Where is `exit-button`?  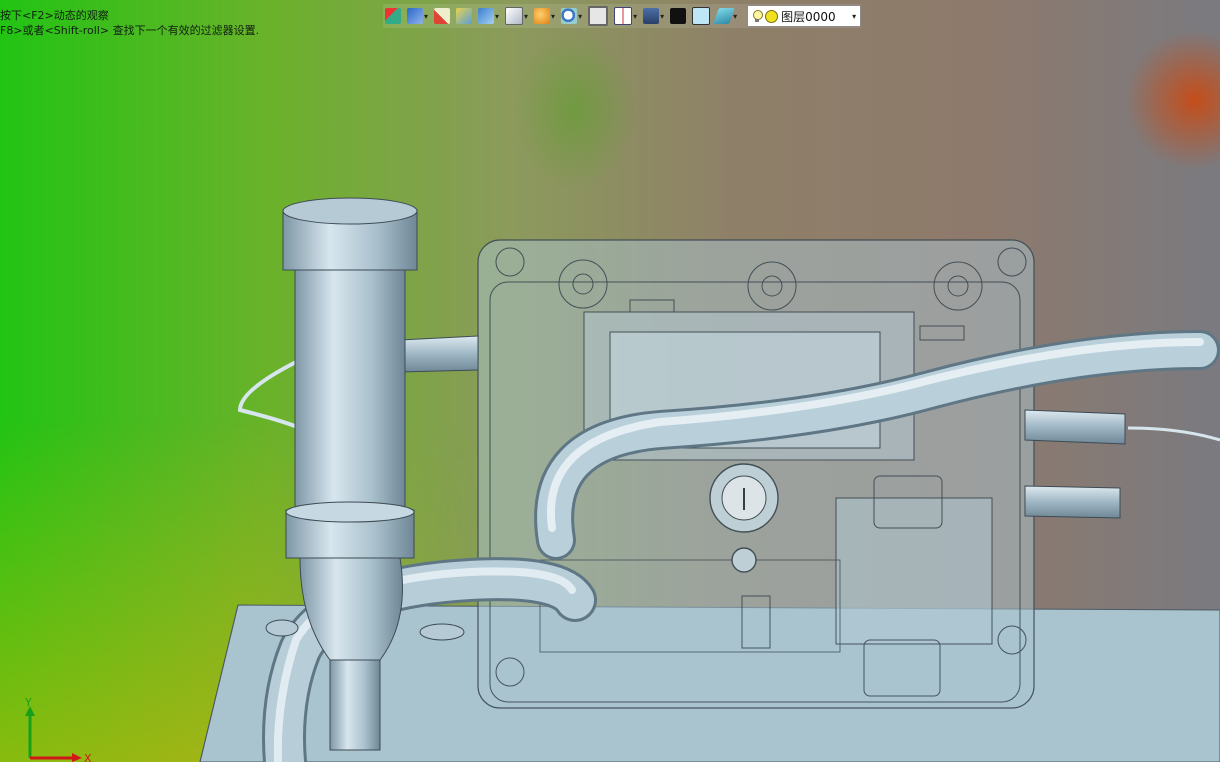
exit-button is located at coordinates (393, 16).